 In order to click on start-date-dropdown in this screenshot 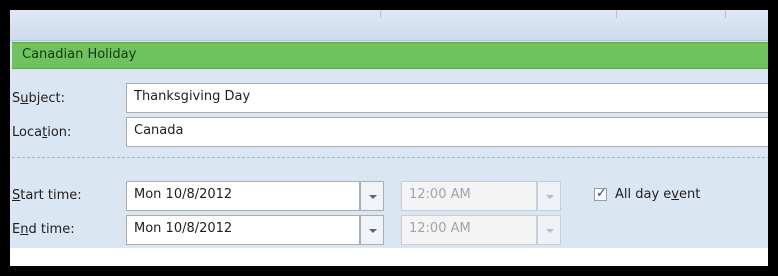, I will do `click(372, 196)`.